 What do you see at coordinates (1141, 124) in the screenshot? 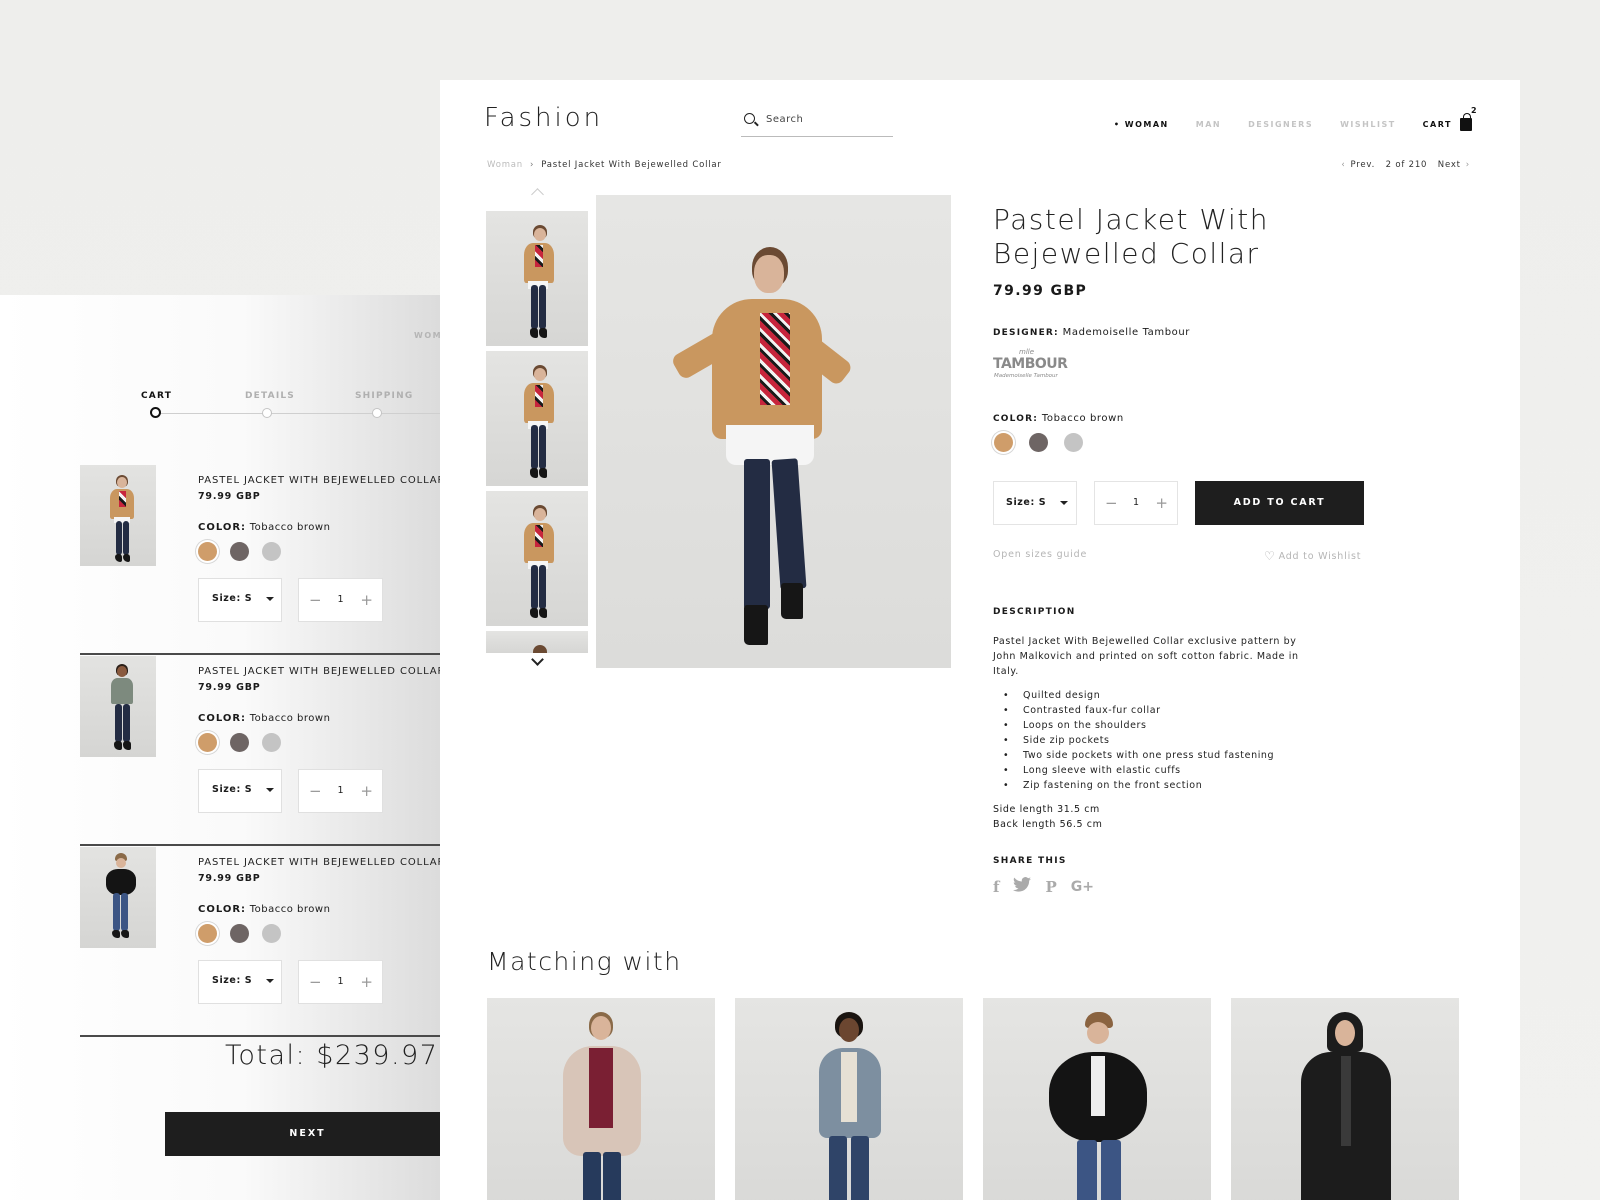
I see `nav-item-woman: • WOMAN` at bounding box center [1141, 124].